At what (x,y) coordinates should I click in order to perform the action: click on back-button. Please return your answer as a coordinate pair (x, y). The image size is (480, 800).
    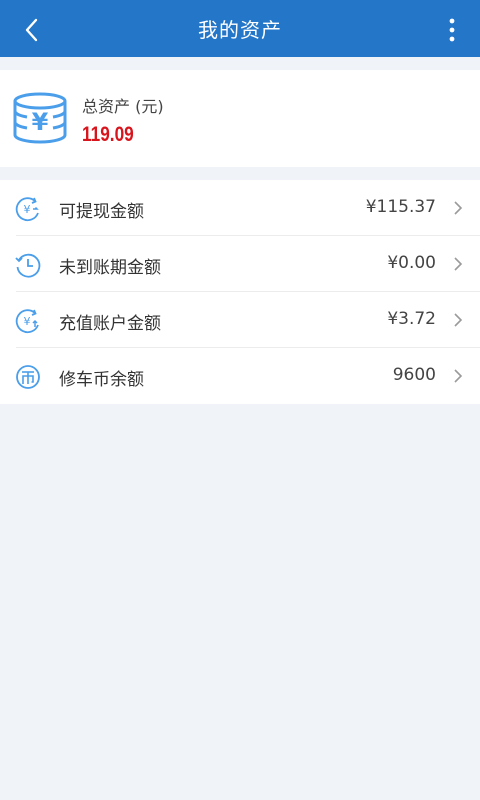
    Looking at the image, I should click on (32, 30).